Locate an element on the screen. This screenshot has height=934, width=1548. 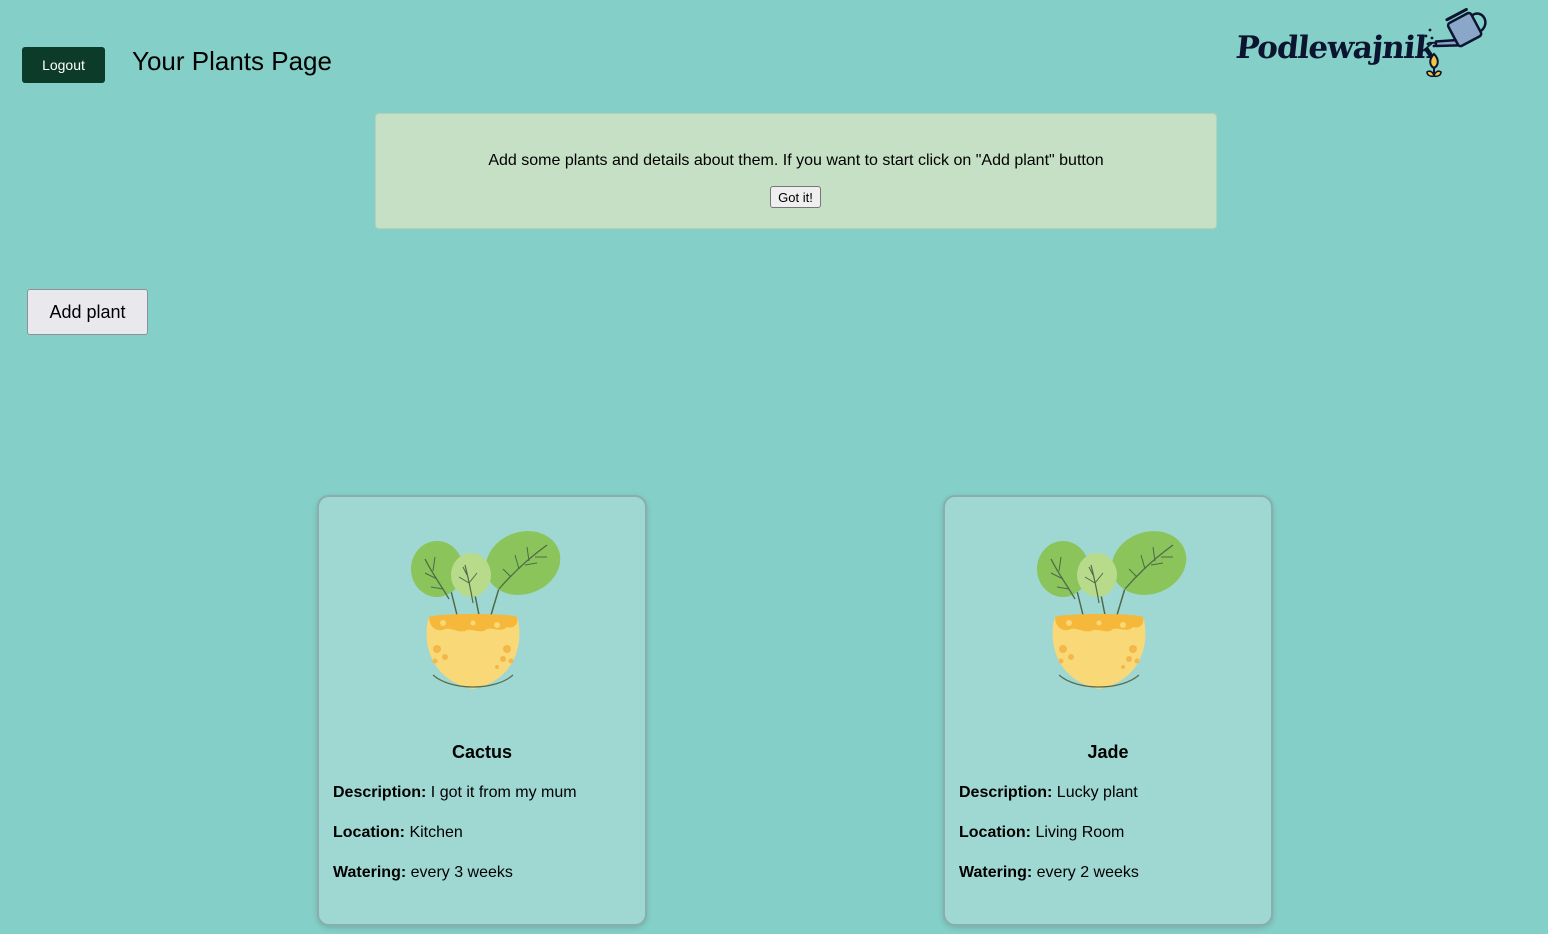
plant-watering: Watering: every 3 weeks is located at coordinates (423, 873).